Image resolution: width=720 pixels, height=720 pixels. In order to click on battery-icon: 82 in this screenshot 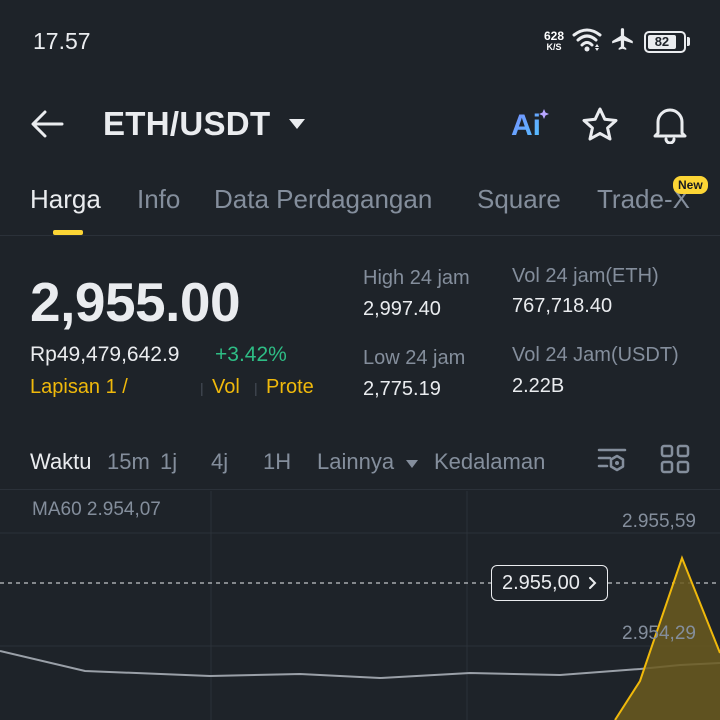, I will do `click(667, 41)`.